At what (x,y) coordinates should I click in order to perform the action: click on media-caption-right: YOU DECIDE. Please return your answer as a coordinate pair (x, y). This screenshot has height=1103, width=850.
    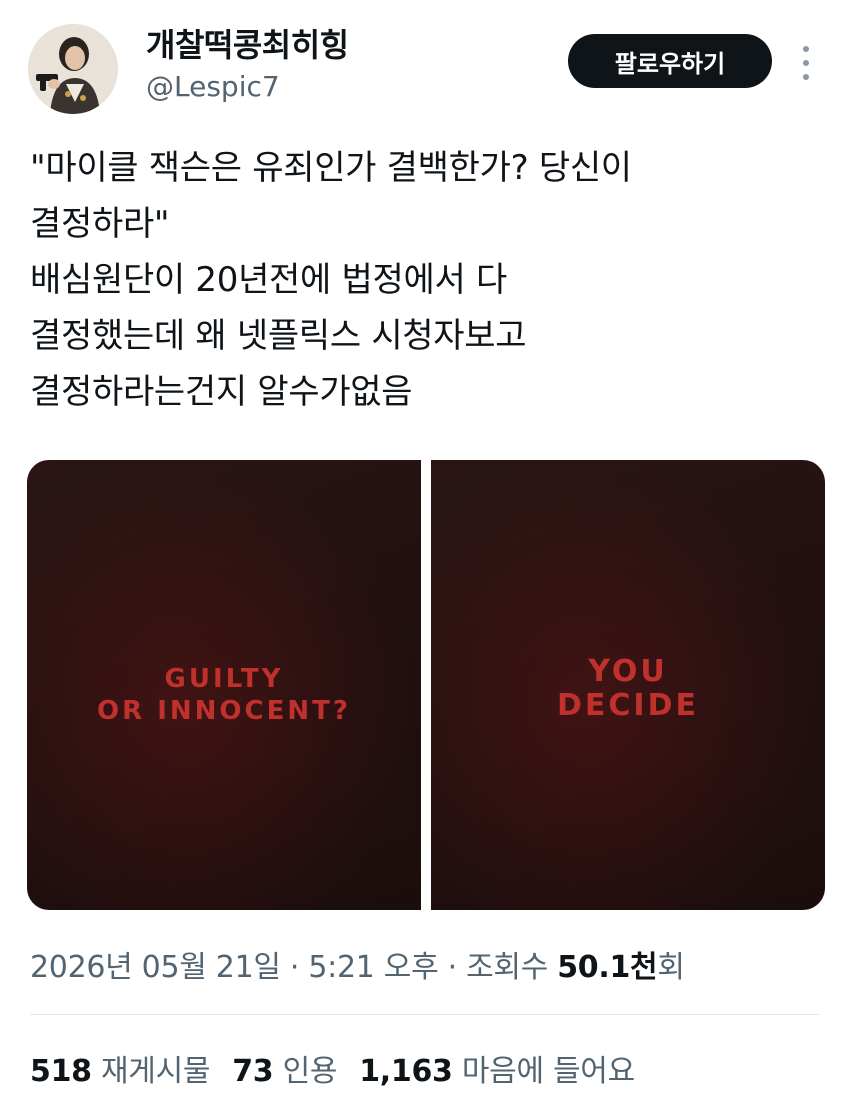
    Looking at the image, I should click on (628, 688).